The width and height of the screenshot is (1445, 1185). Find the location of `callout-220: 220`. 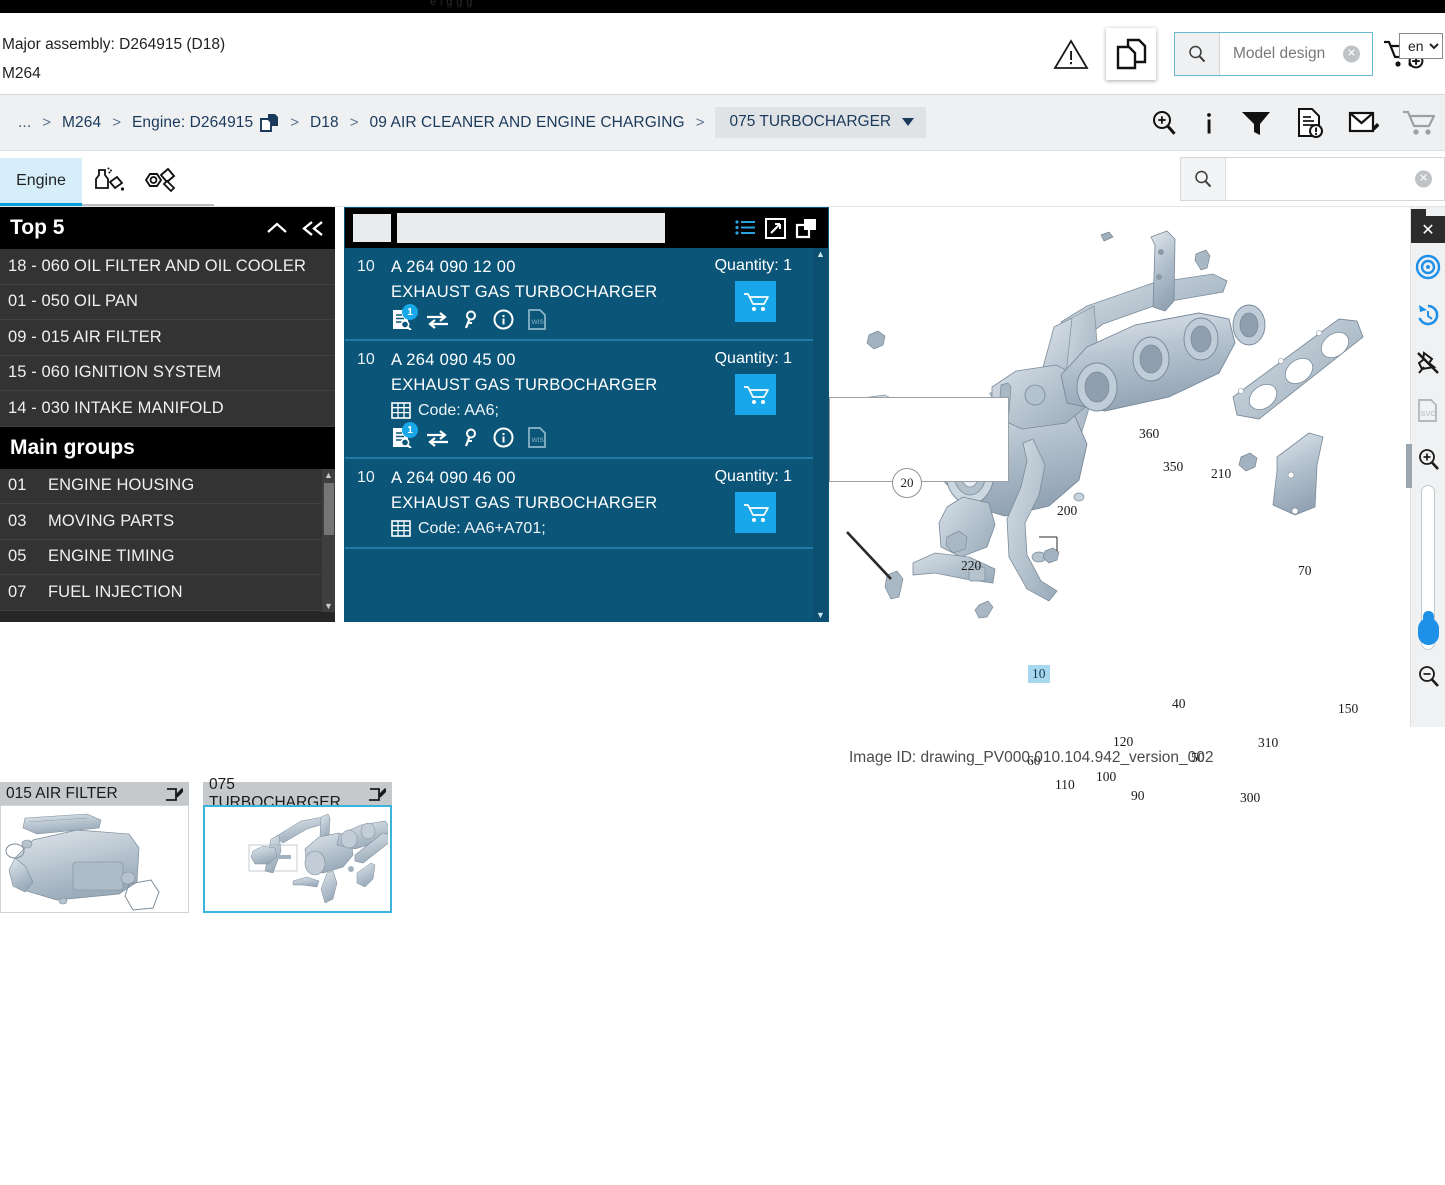

callout-220: 220 is located at coordinates (971, 566).